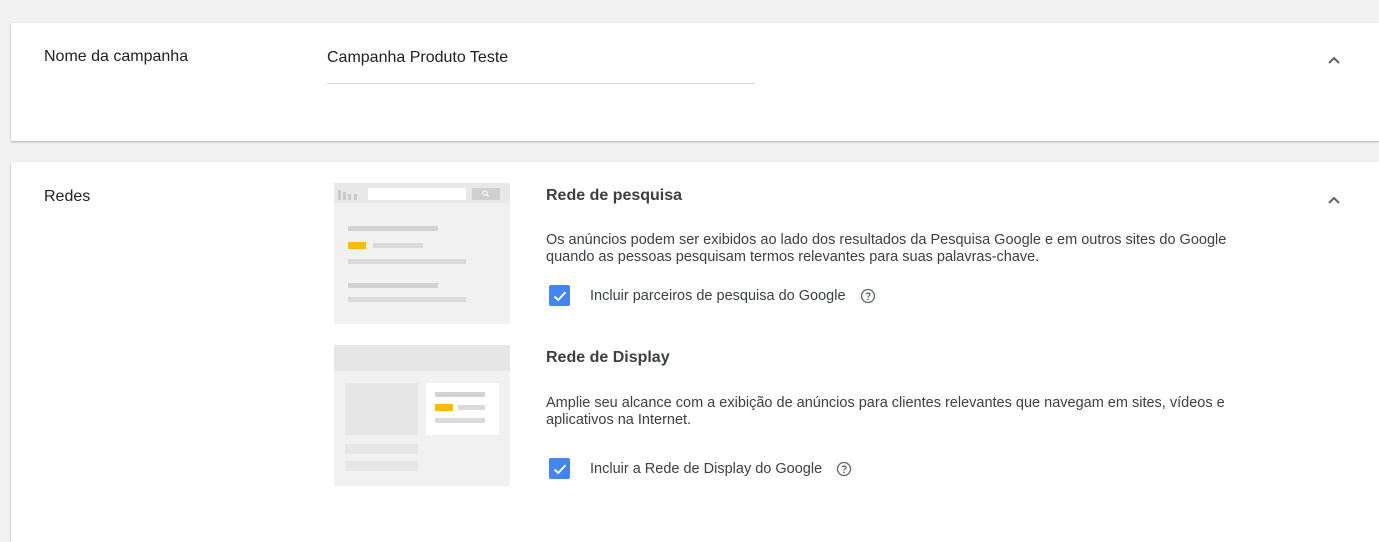  Describe the element at coordinates (67, 196) in the screenshot. I see `networks-label: Redes` at that location.